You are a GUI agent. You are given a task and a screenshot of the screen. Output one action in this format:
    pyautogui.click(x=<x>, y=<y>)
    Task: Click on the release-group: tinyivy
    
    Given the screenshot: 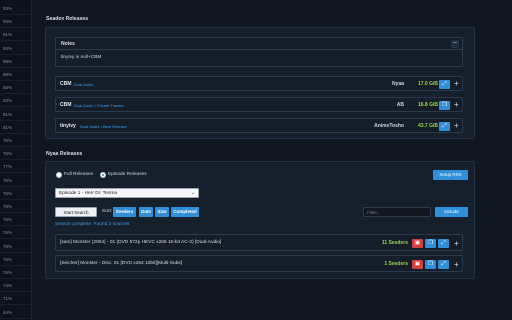 What is the action you would take?
    pyautogui.click(x=68, y=126)
    